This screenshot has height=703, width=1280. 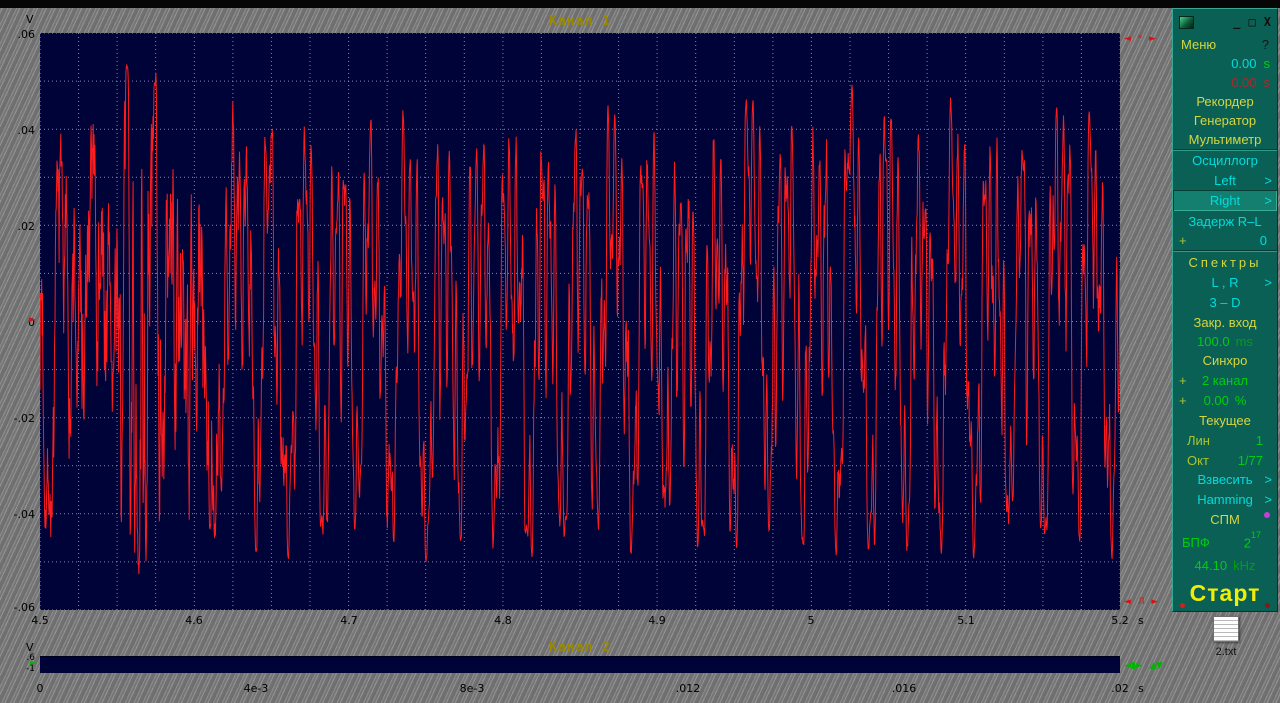 I want to click on ch2-x-tick: 4e-3, so click(x=256, y=688).